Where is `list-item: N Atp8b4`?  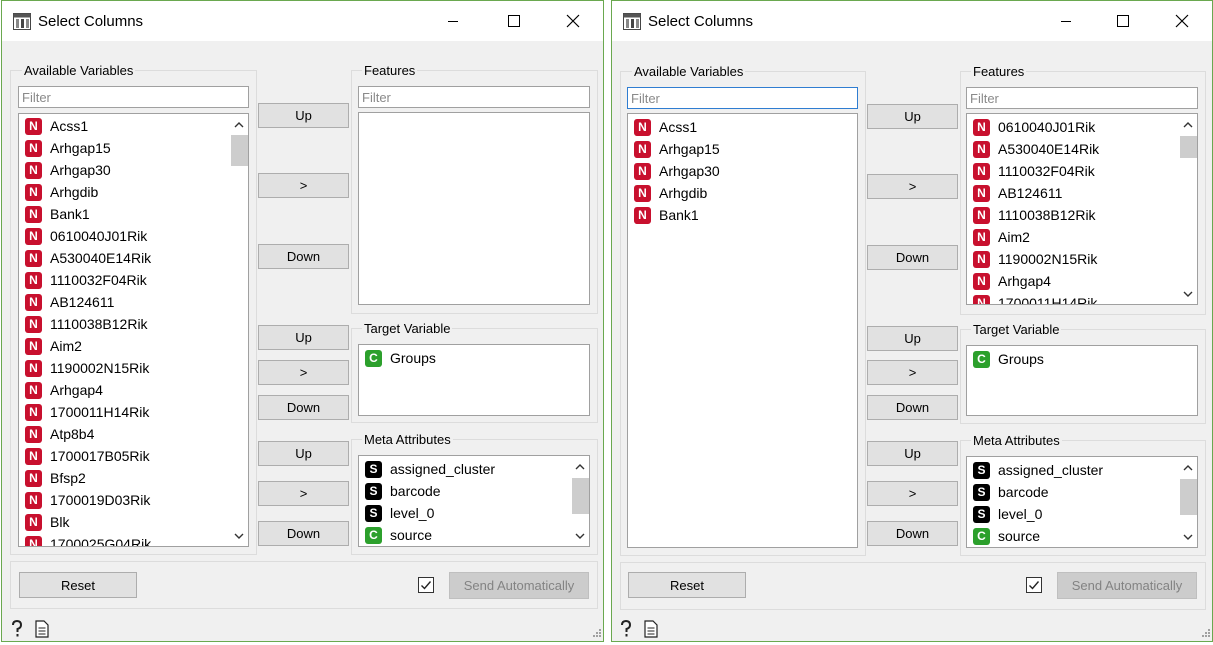 list-item: N Atp8b4 is located at coordinates (59, 434).